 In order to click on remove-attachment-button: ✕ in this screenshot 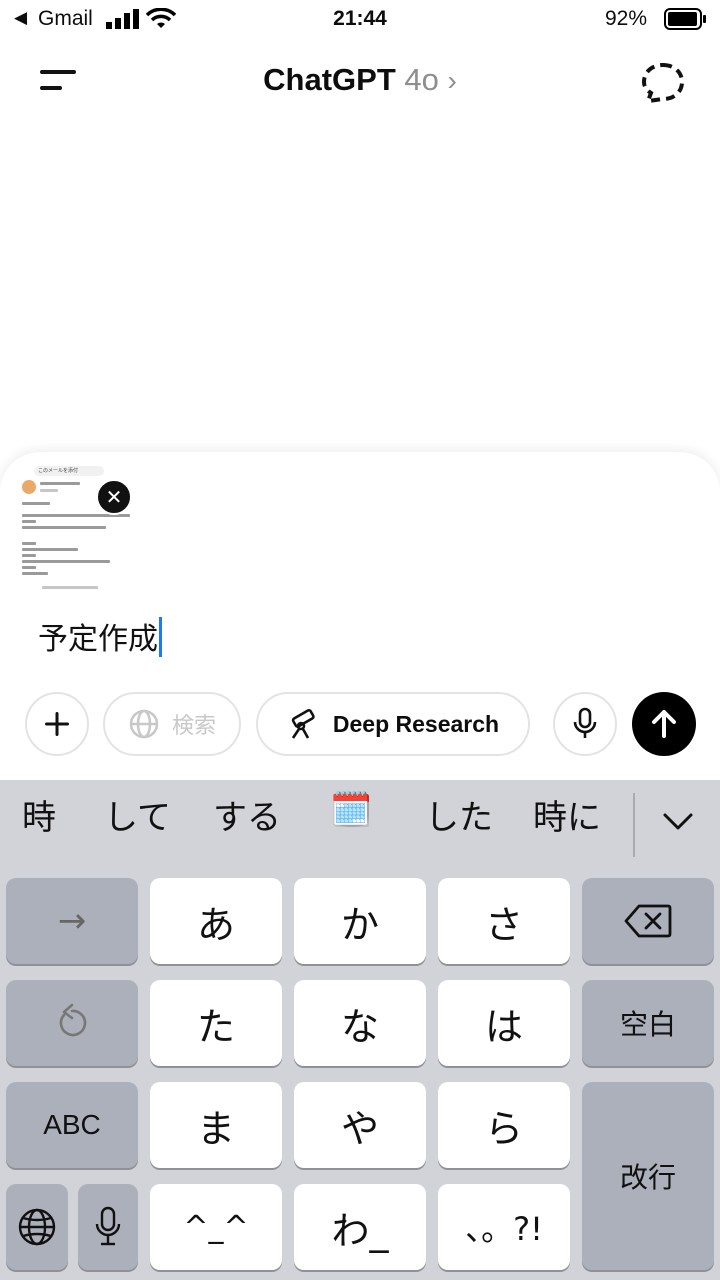, I will do `click(114, 497)`.